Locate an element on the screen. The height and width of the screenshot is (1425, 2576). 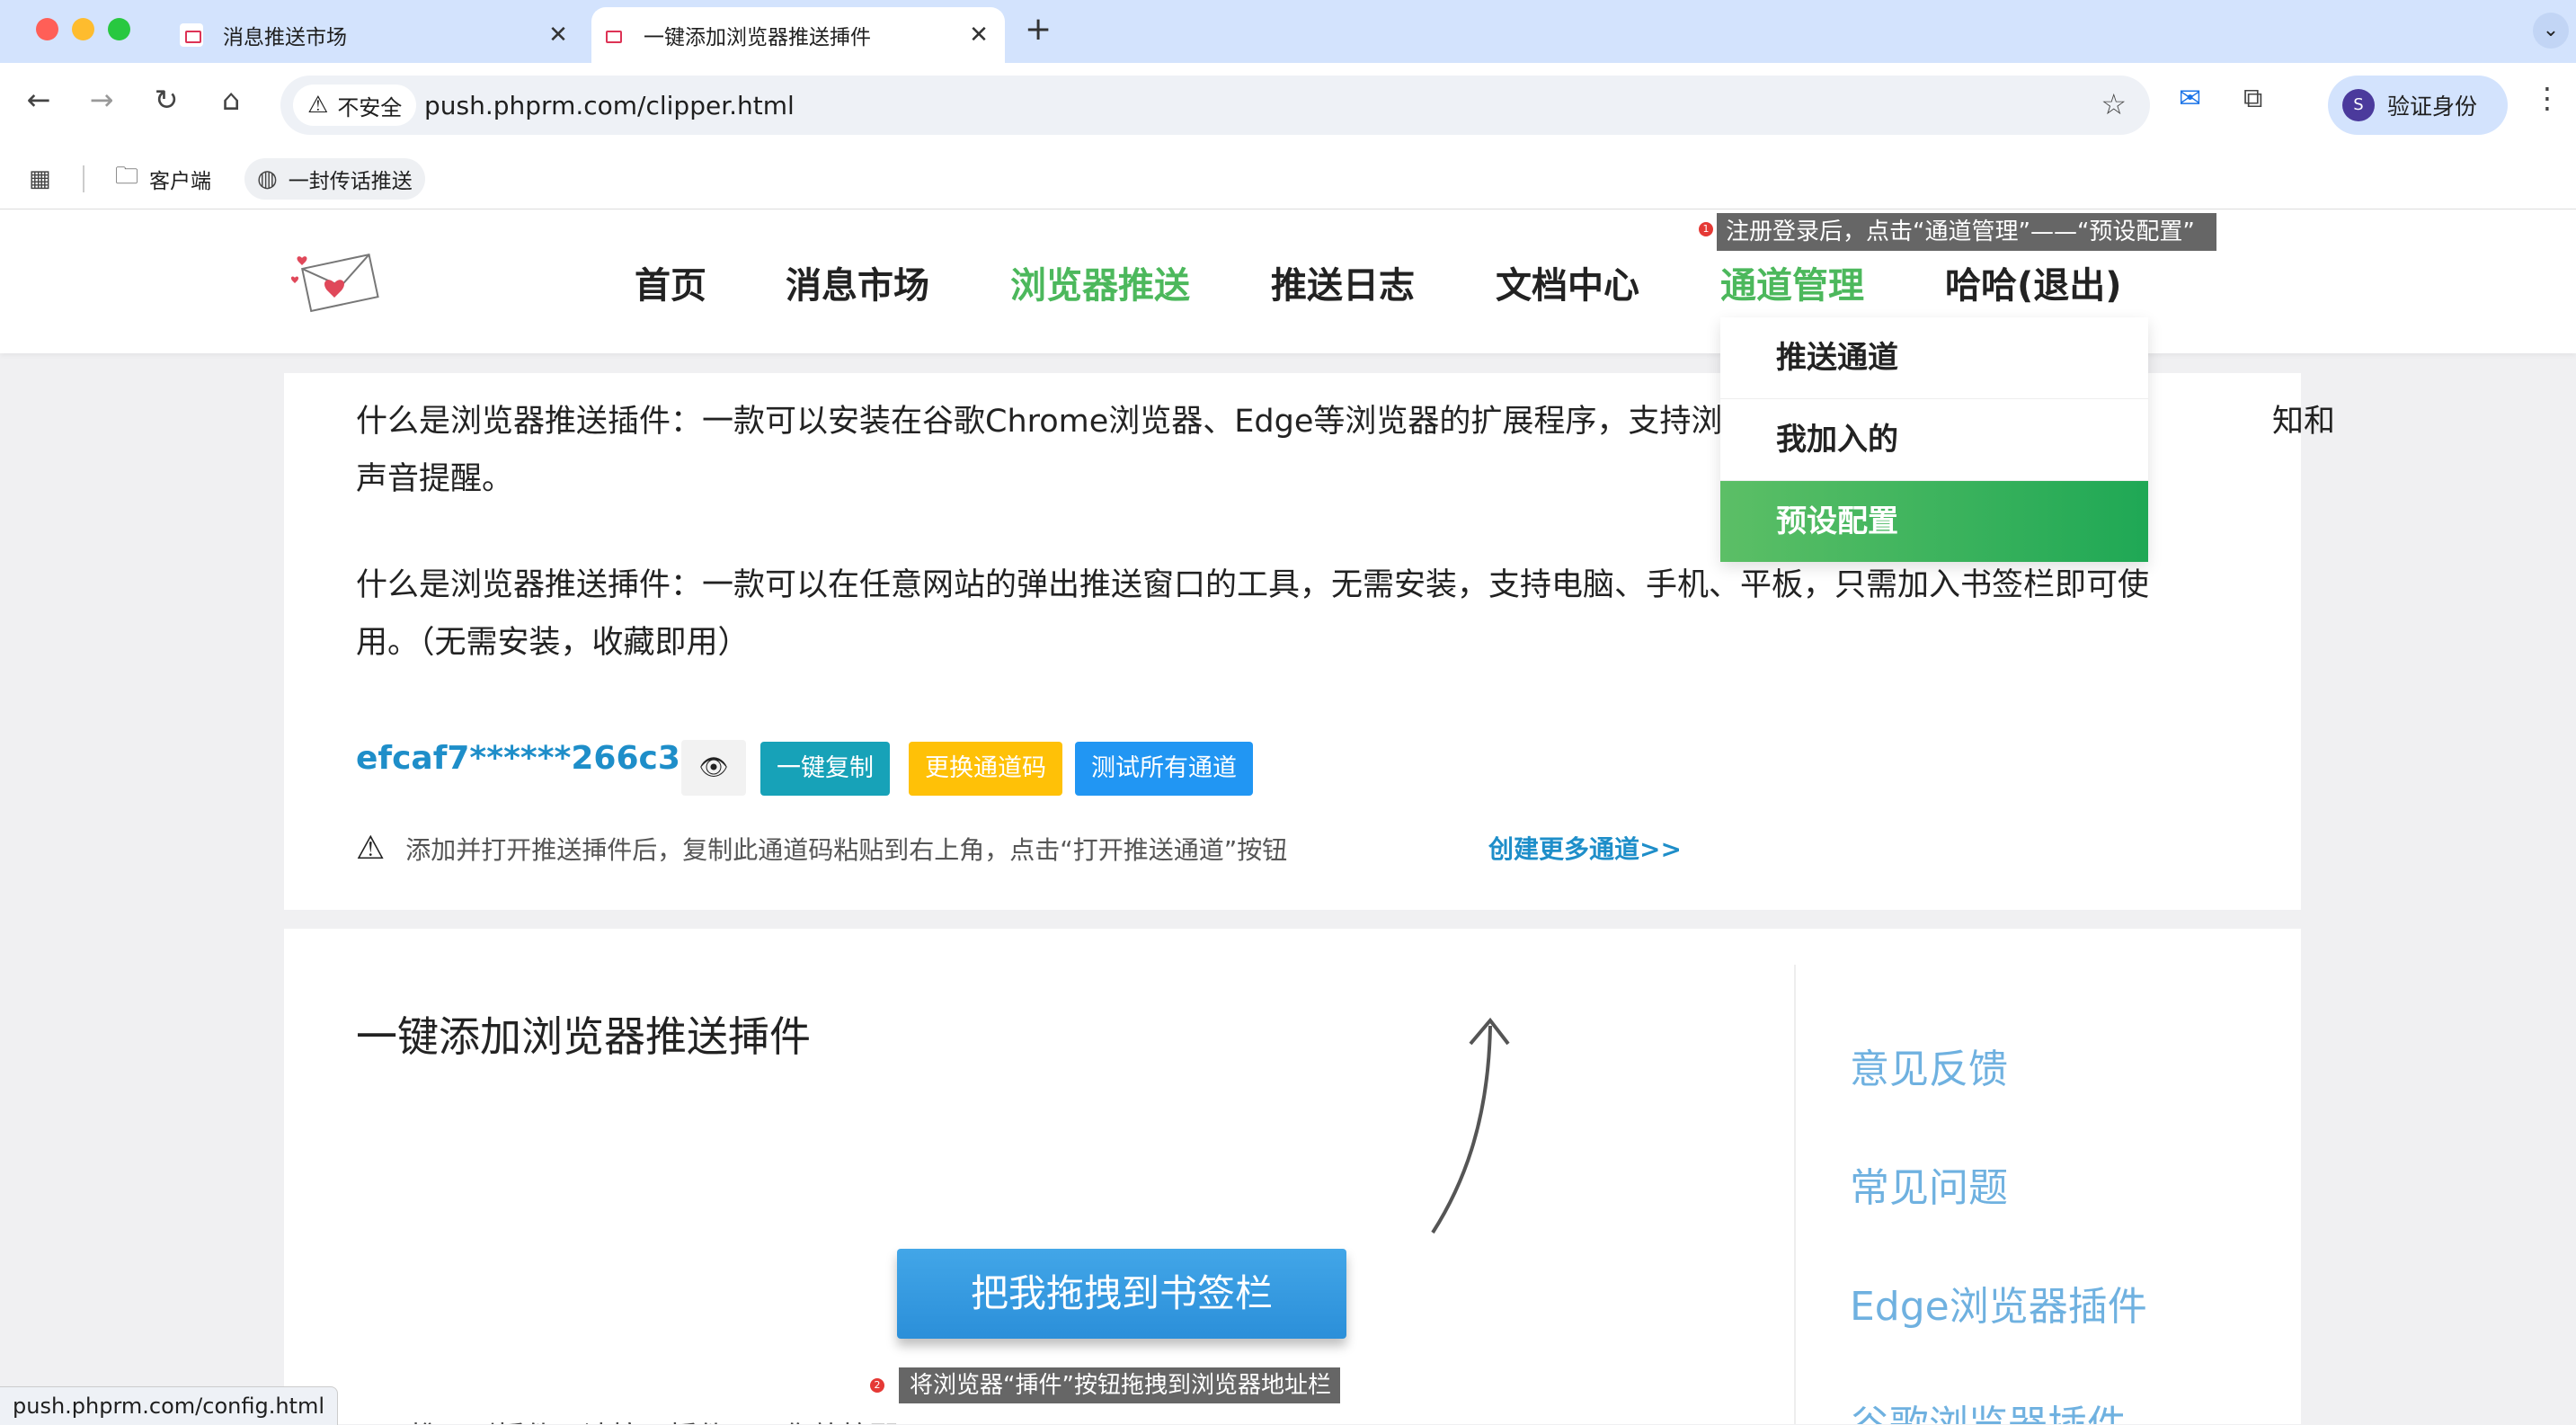
bookmark-push: ◍ 一封传话推送 is located at coordinates (334, 179).